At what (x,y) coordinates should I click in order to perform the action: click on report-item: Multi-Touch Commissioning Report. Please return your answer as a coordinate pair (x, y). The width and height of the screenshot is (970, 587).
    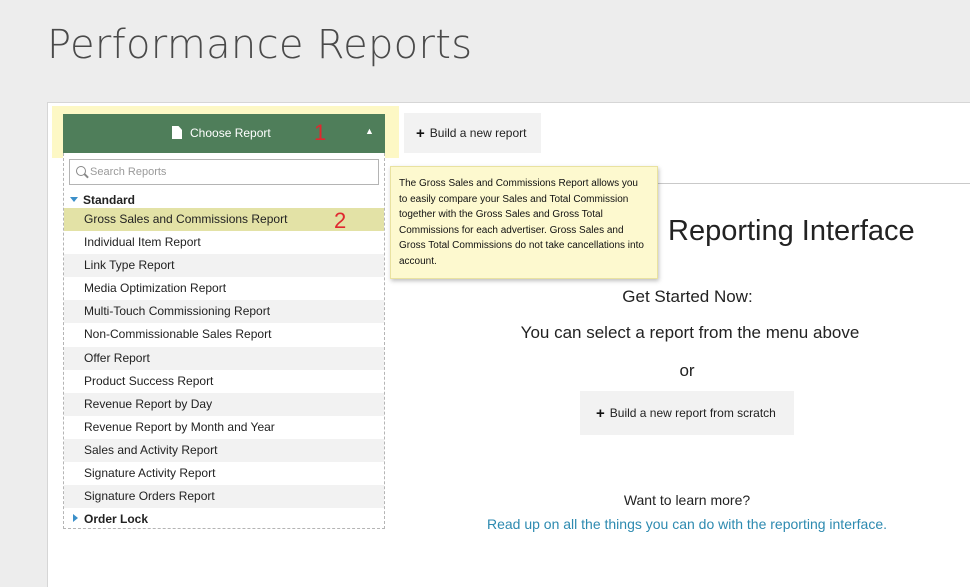
    Looking at the image, I should click on (224, 312).